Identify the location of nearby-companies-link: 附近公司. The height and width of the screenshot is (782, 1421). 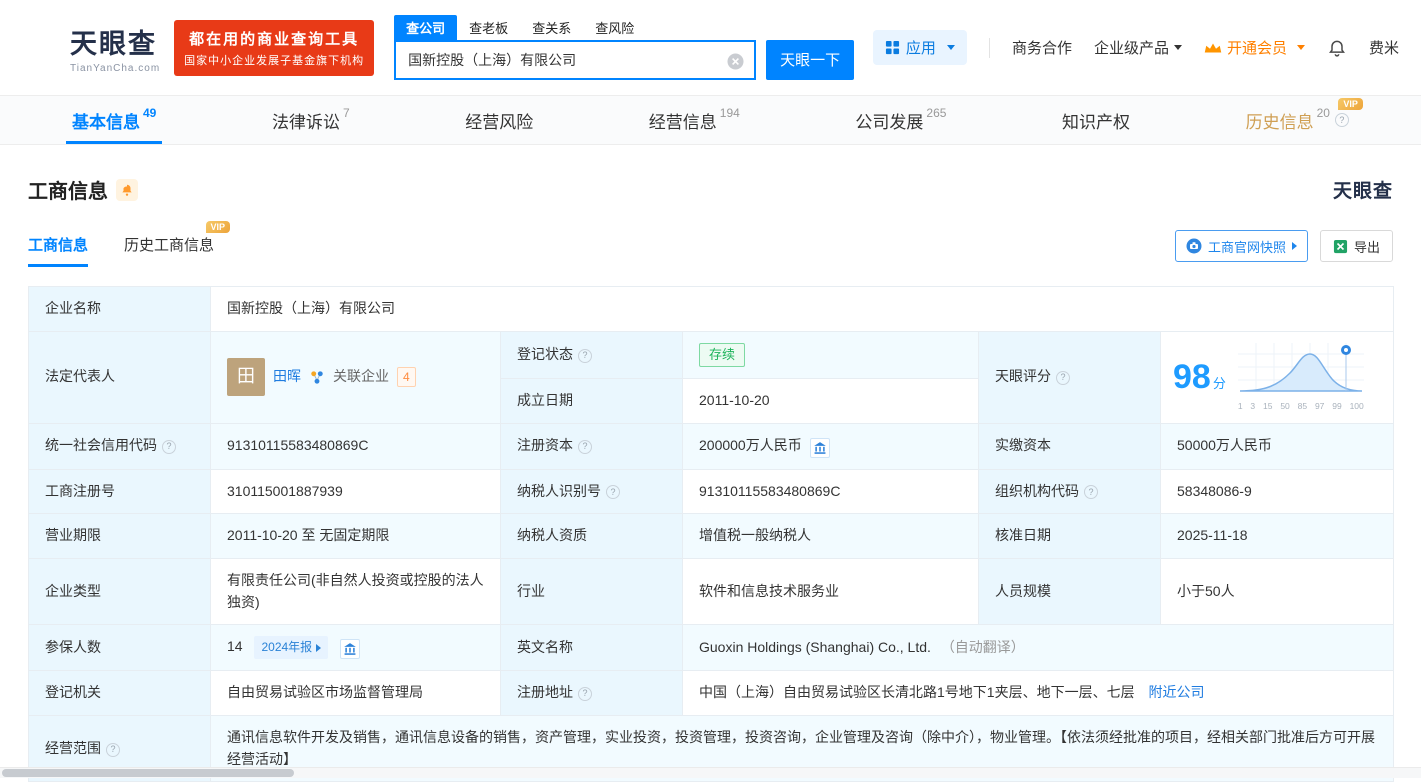
(1176, 692).